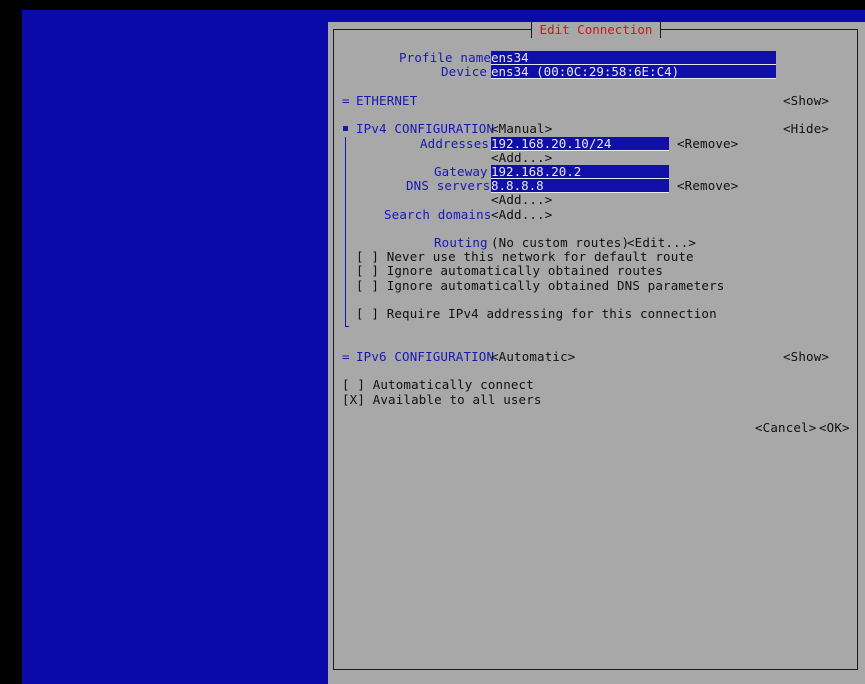 The height and width of the screenshot is (684, 865). What do you see at coordinates (346, 100) in the screenshot?
I see `ethernet-marker: =` at bounding box center [346, 100].